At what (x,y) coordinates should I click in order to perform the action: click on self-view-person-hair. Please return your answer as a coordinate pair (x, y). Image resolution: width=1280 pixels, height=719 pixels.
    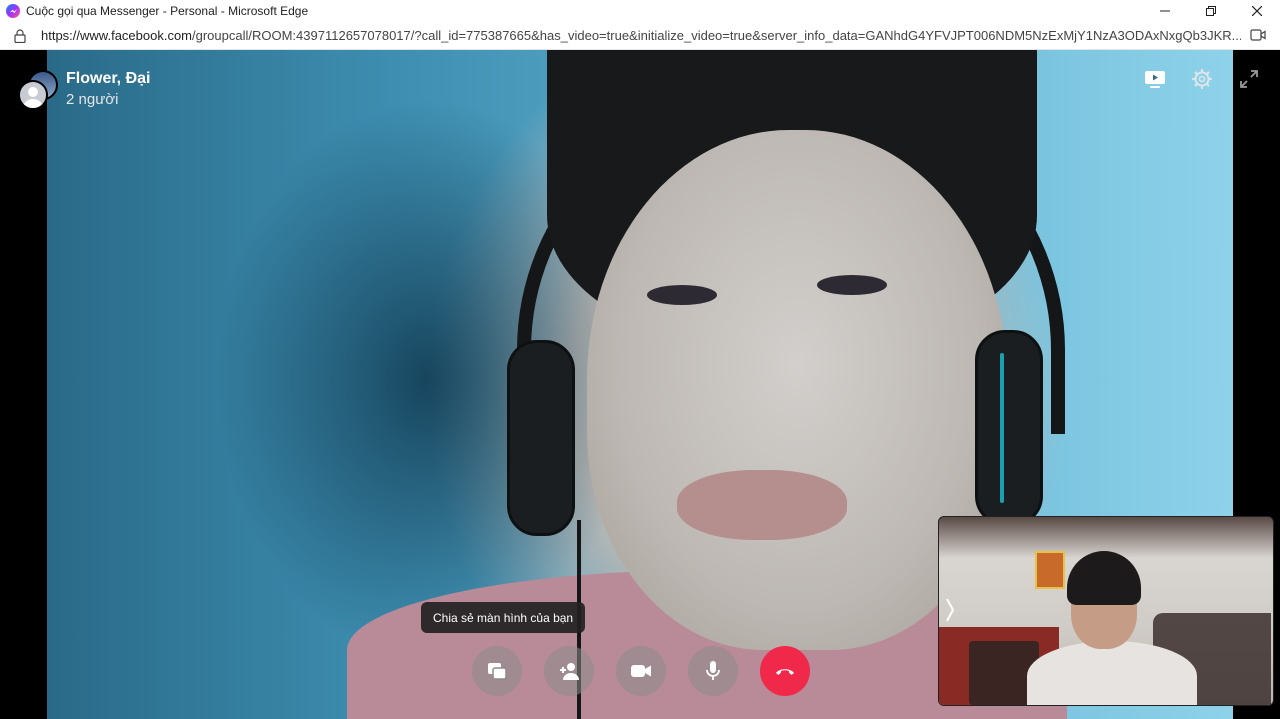
    Looking at the image, I should click on (1104, 578).